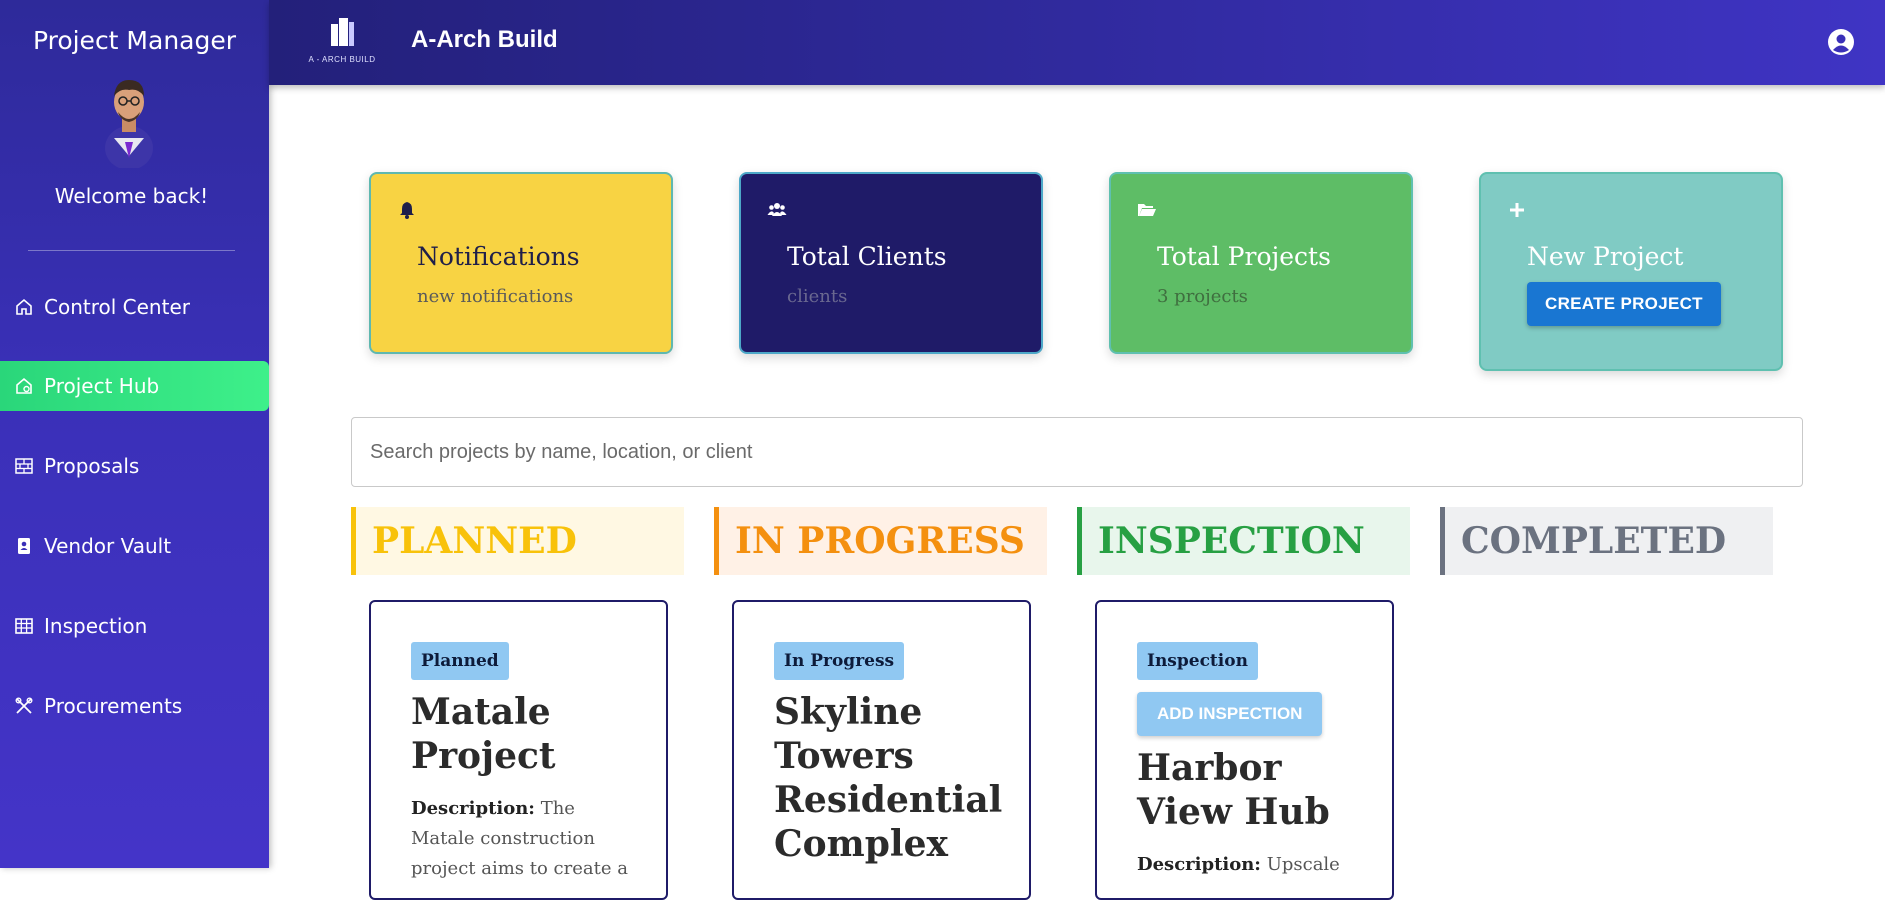  What do you see at coordinates (460, 661) in the screenshot?
I see `status-badge: Planned` at bounding box center [460, 661].